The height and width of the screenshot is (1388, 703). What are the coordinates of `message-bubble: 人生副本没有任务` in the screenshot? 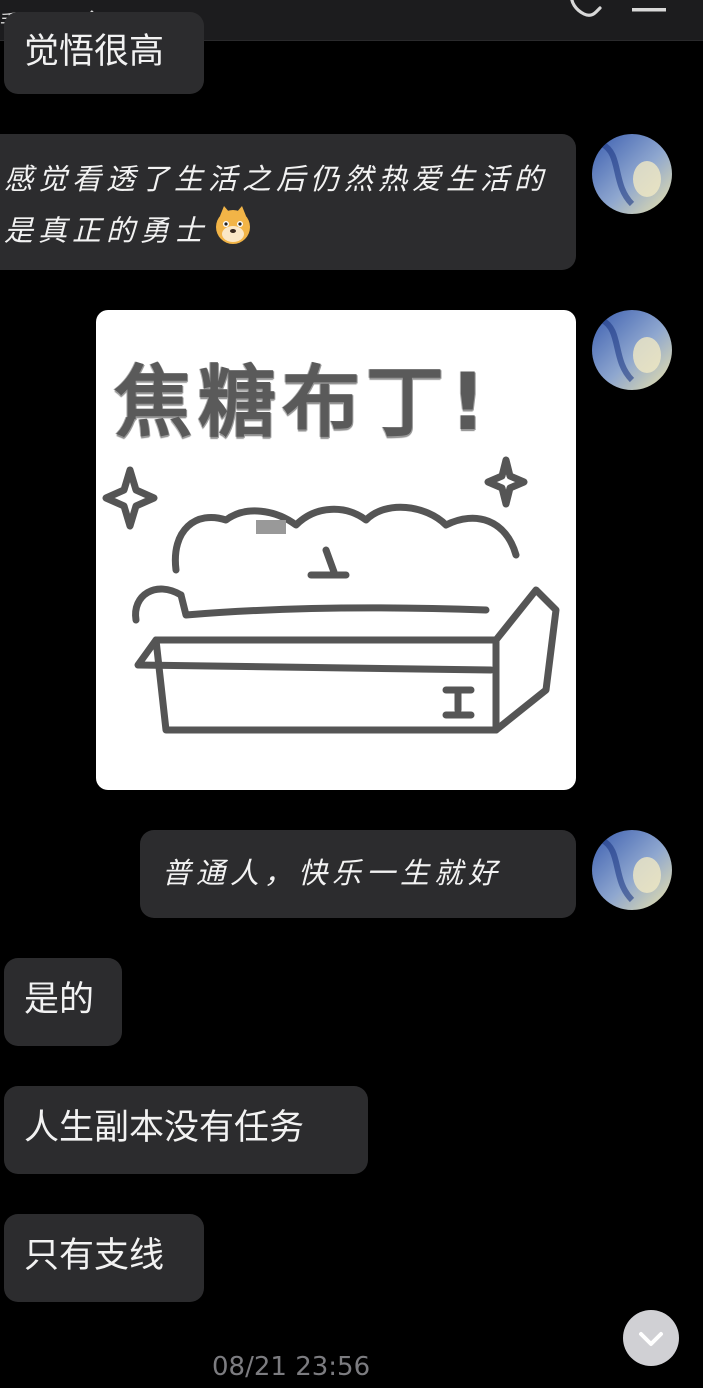 It's located at (186, 1130).